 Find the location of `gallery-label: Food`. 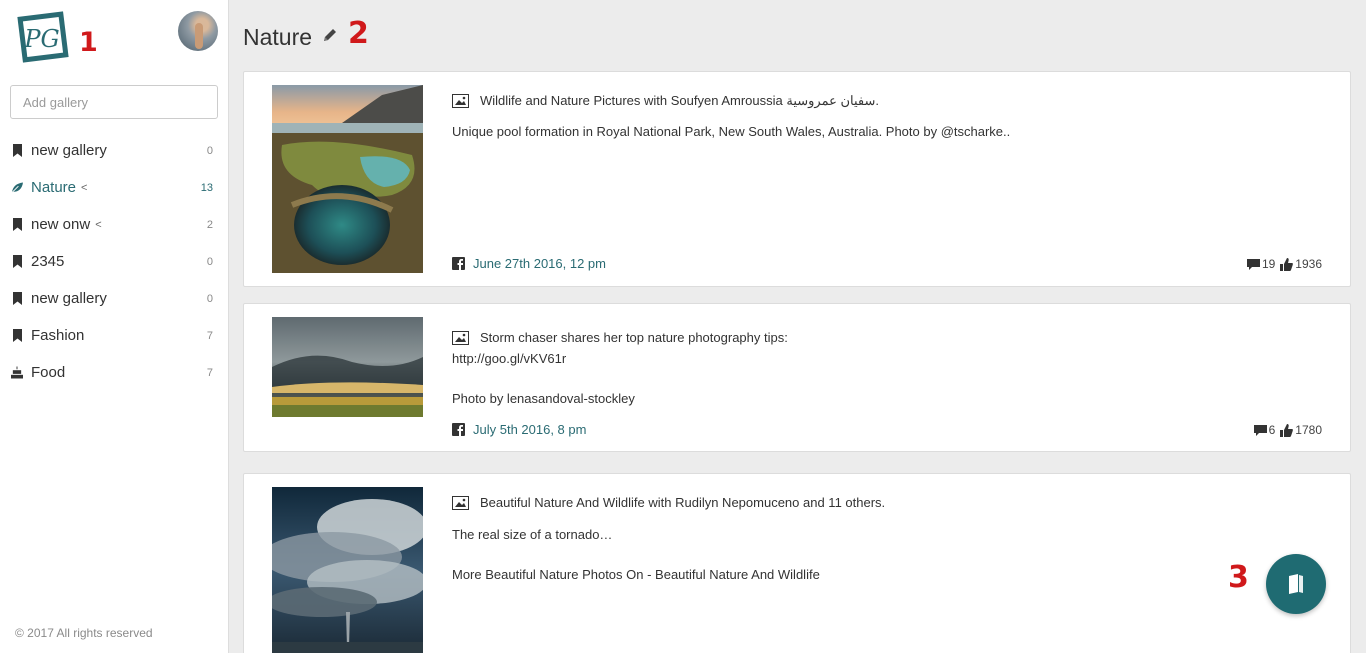

gallery-label: Food is located at coordinates (48, 372).